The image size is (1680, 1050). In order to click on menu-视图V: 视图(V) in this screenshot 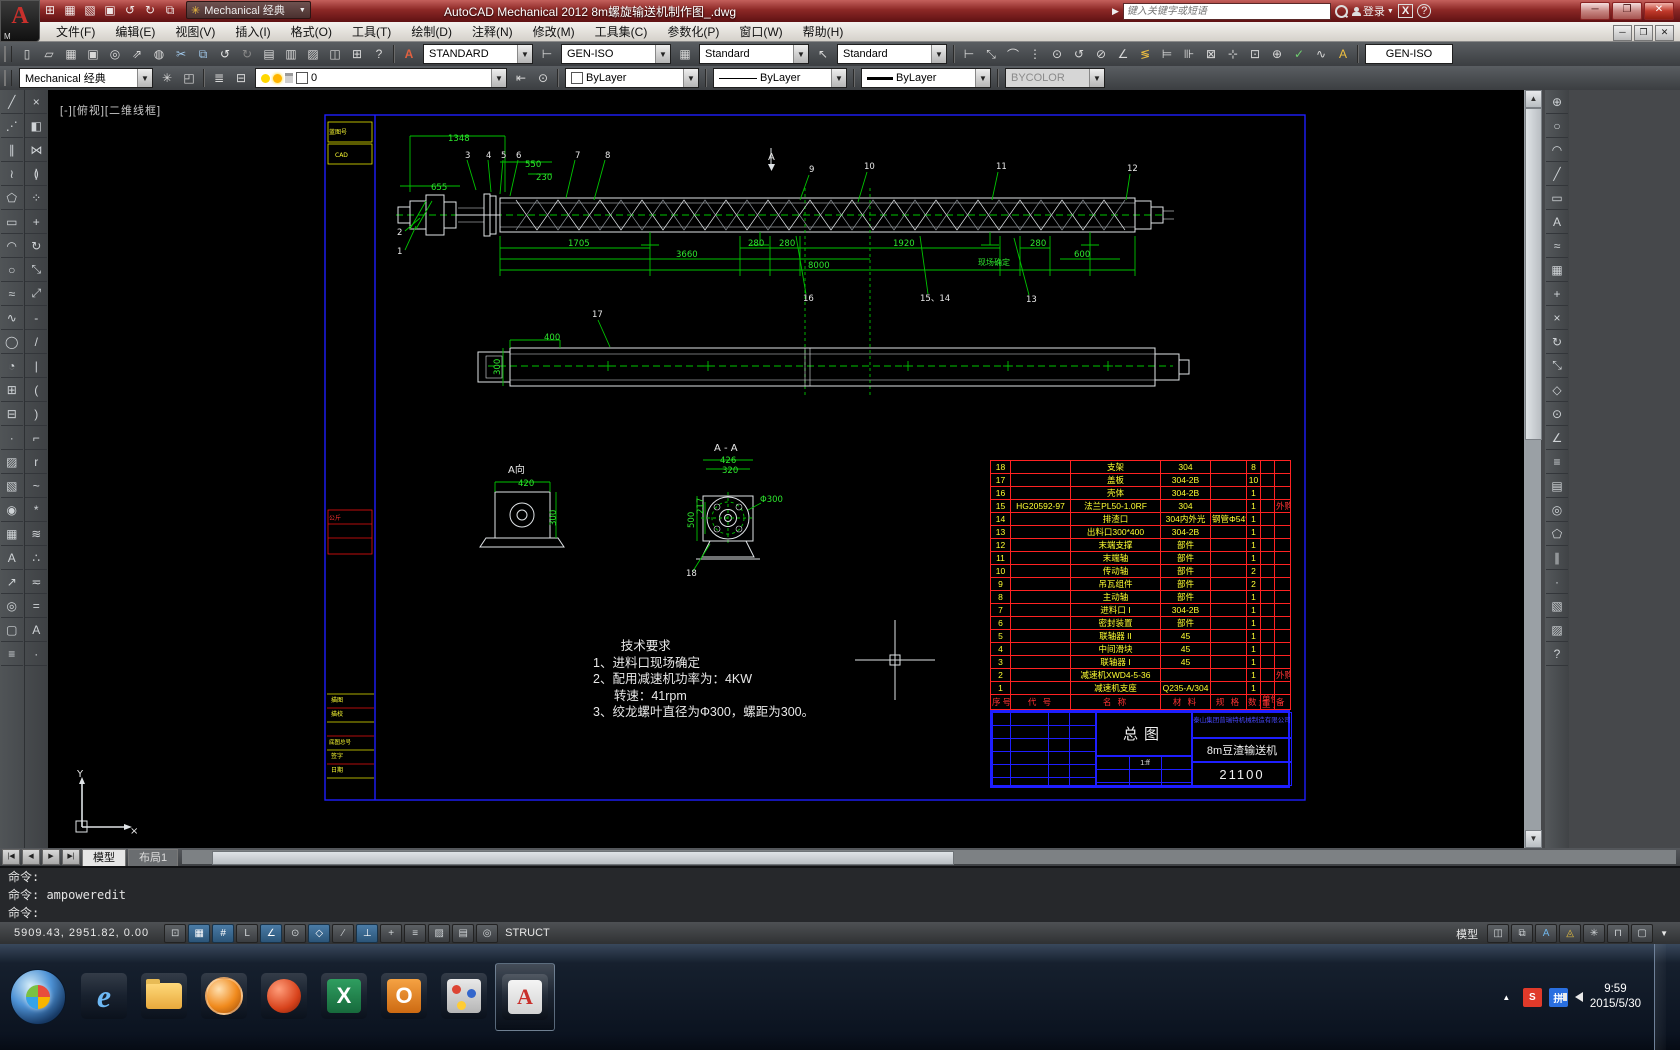, I will do `click(195, 31)`.